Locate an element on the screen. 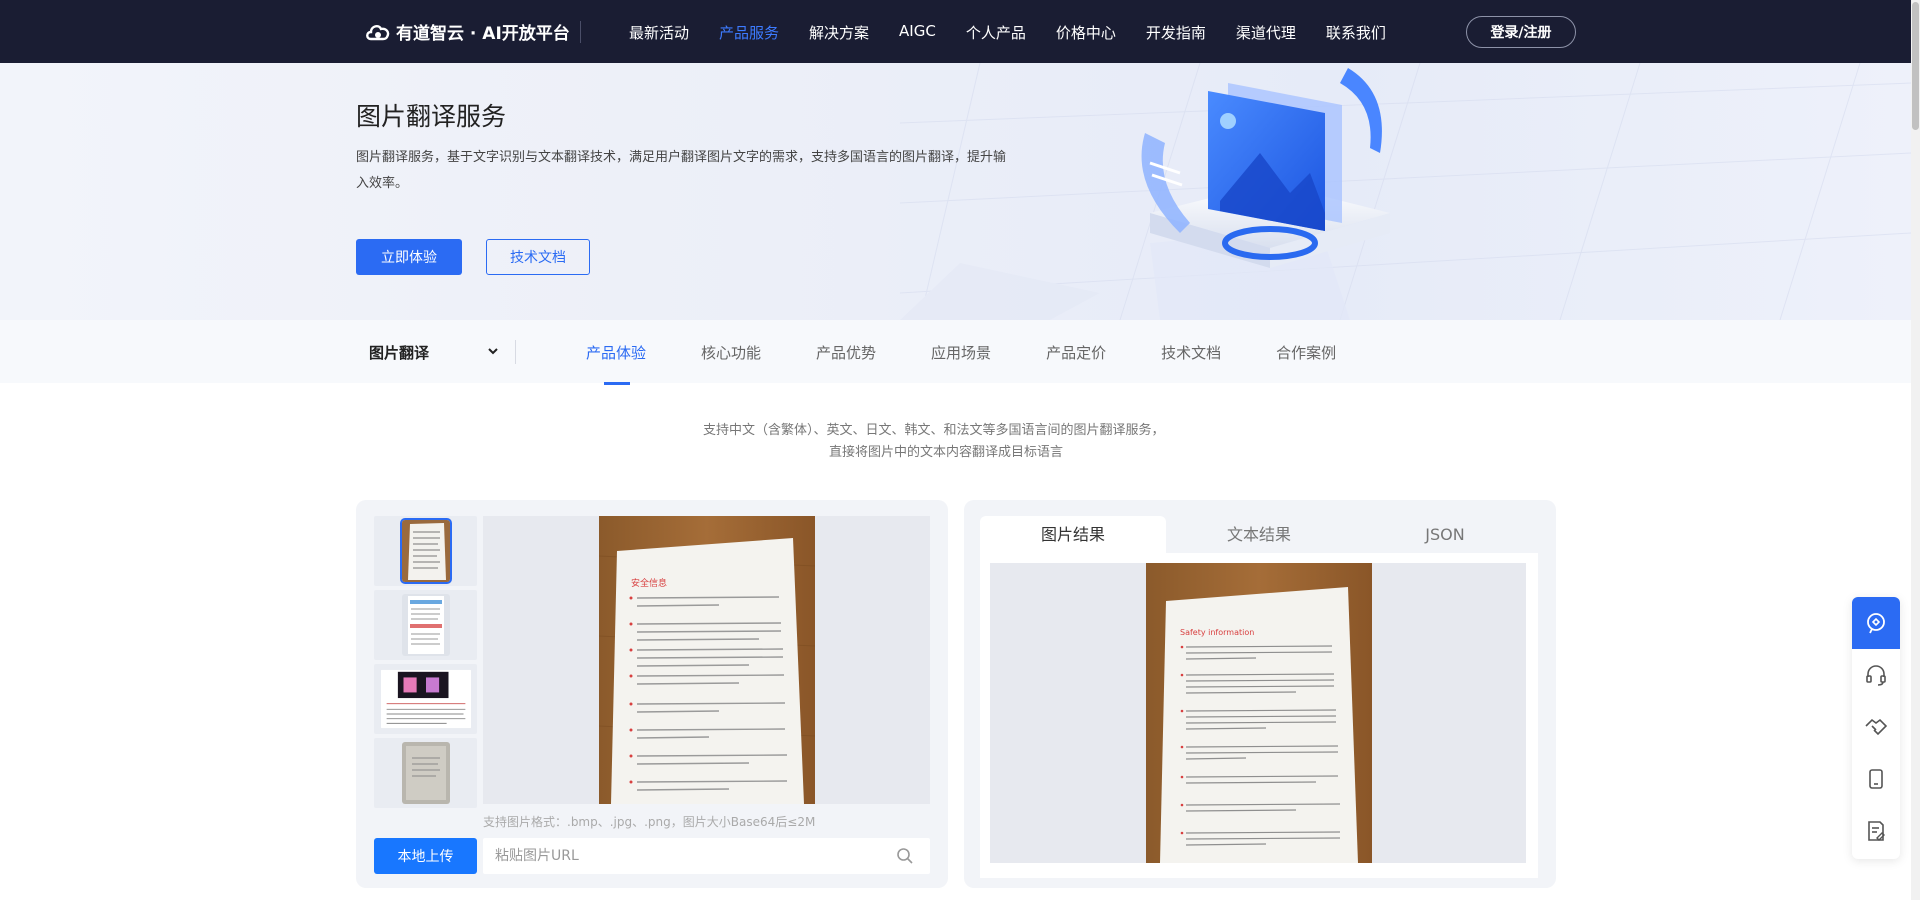  format-hint: 支持图片格式：.bmp、.jpg、.png，图片大小Base64后≤2M is located at coordinates (649, 822).